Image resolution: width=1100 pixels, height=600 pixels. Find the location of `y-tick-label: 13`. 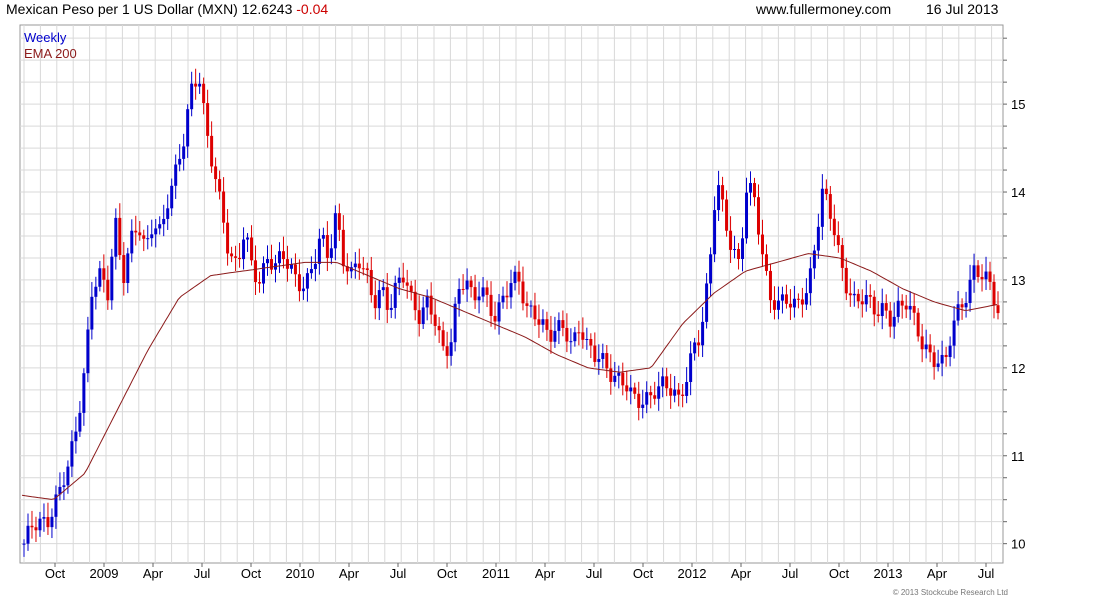

y-tick-label: 13 is located at coordinates (1018, 280).